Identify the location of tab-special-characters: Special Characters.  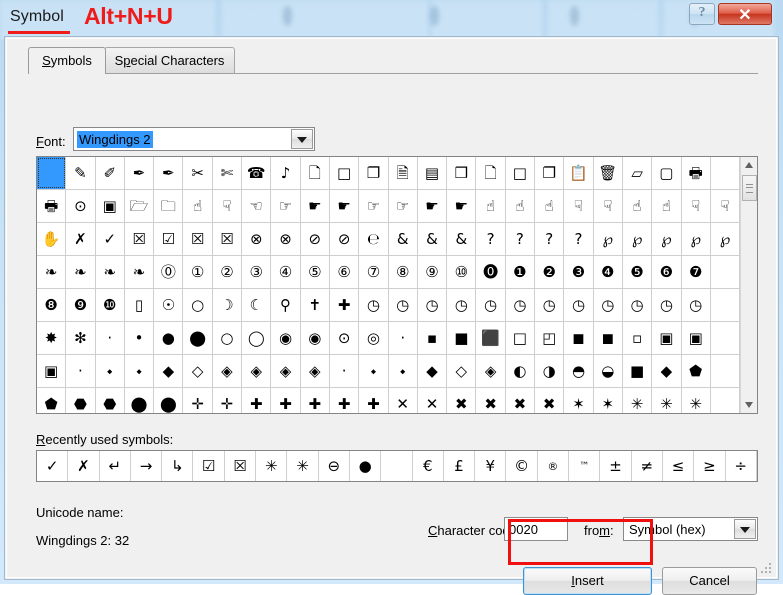
(169, 60).